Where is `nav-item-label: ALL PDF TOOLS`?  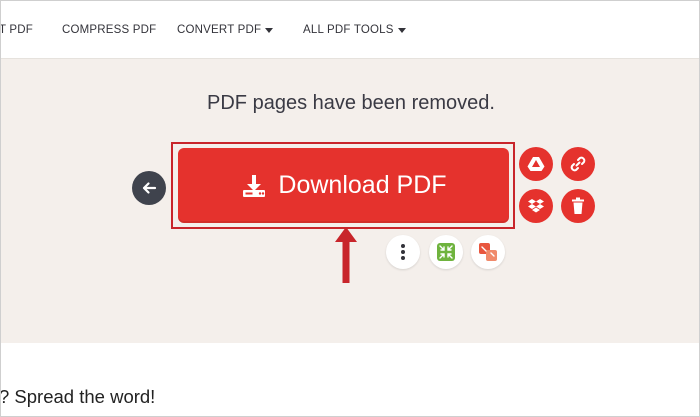 nav-item-label: ALL PDF TOOLS is located at coordinates (348, 30).